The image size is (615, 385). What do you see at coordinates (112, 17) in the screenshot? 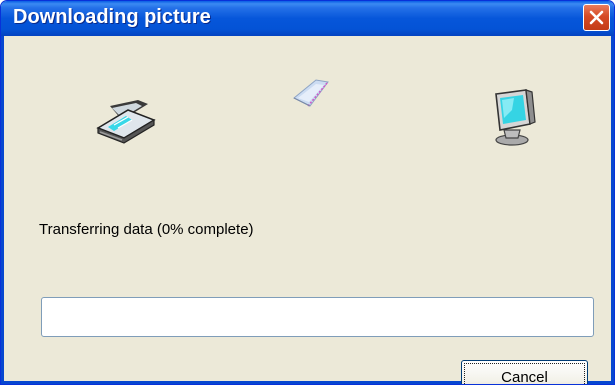
I see `window-title: Downloading picture` at bounding box center [112, 17].